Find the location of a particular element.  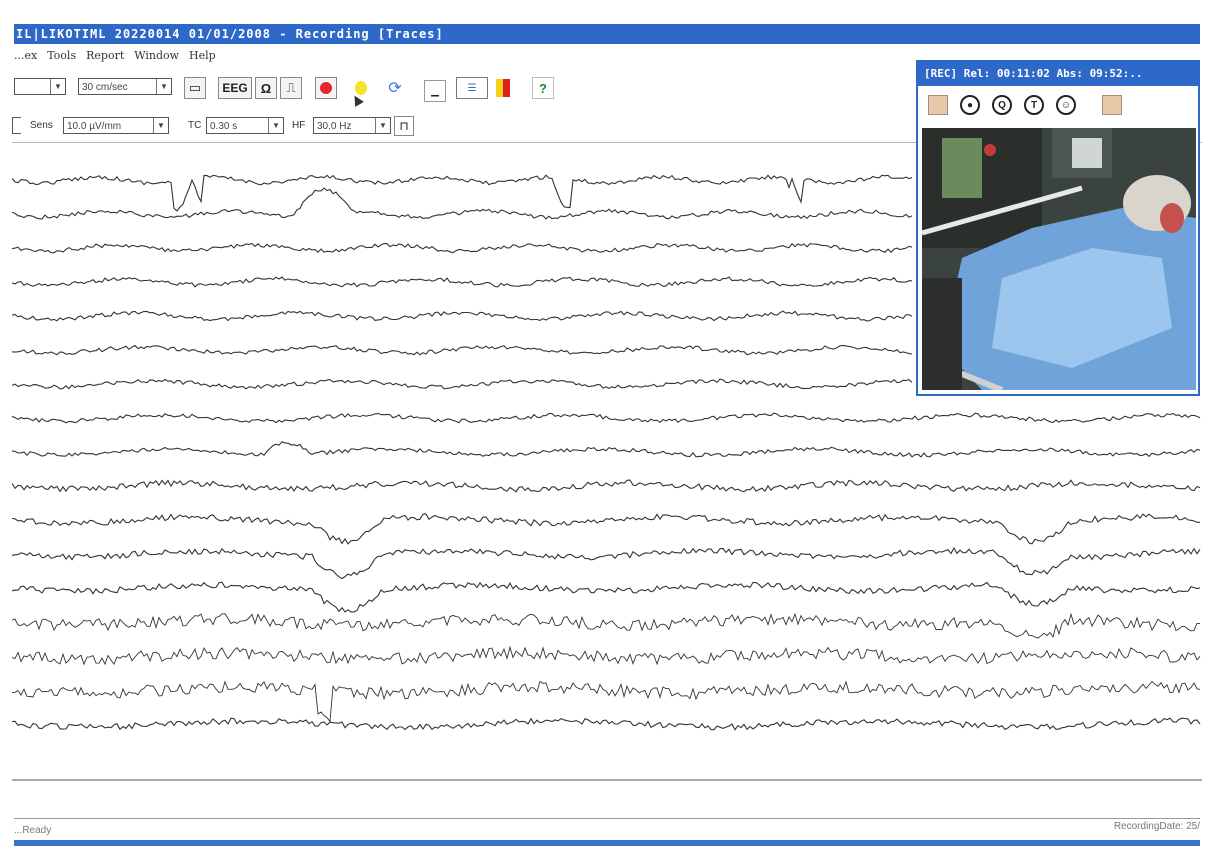

refresh-button: ⟳ is located at coordinates (395, 88).